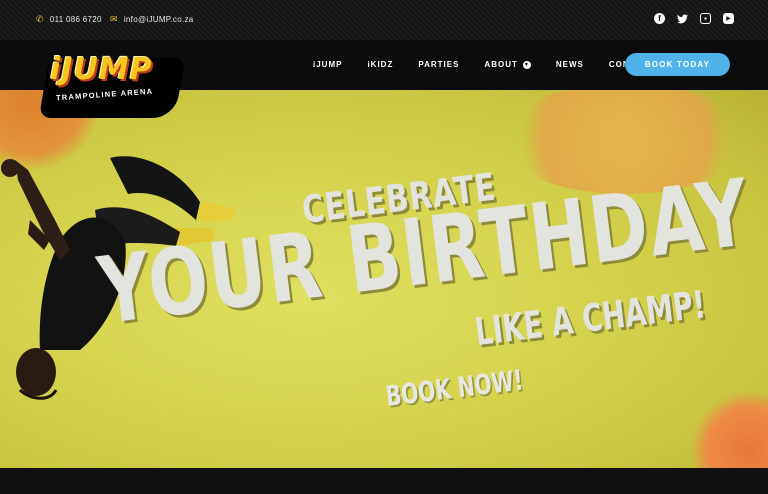 This screenshot has height=494, width=768. Describe the element at coordinates (694, 18) in the screenshot. I see `social-links: f ● ▶` at that location.